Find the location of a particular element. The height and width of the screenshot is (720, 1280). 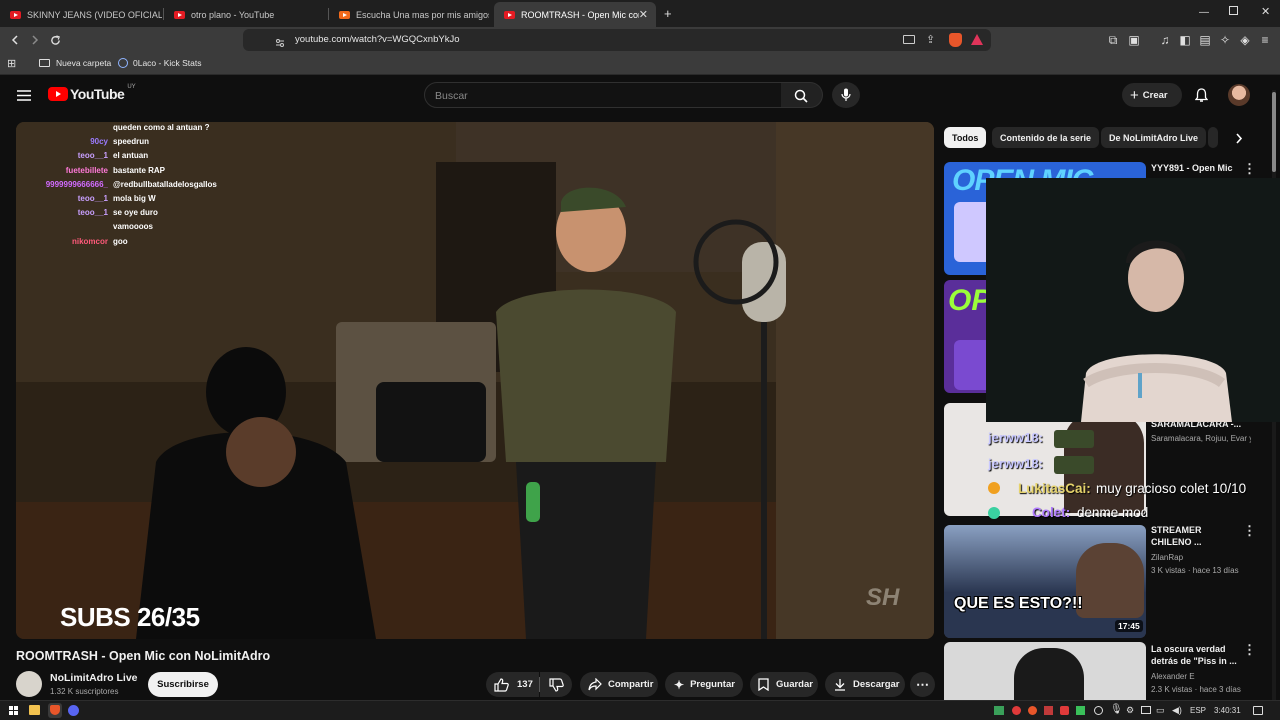

youtube-logo: YouTube UY is located at coordinates (92, 93).